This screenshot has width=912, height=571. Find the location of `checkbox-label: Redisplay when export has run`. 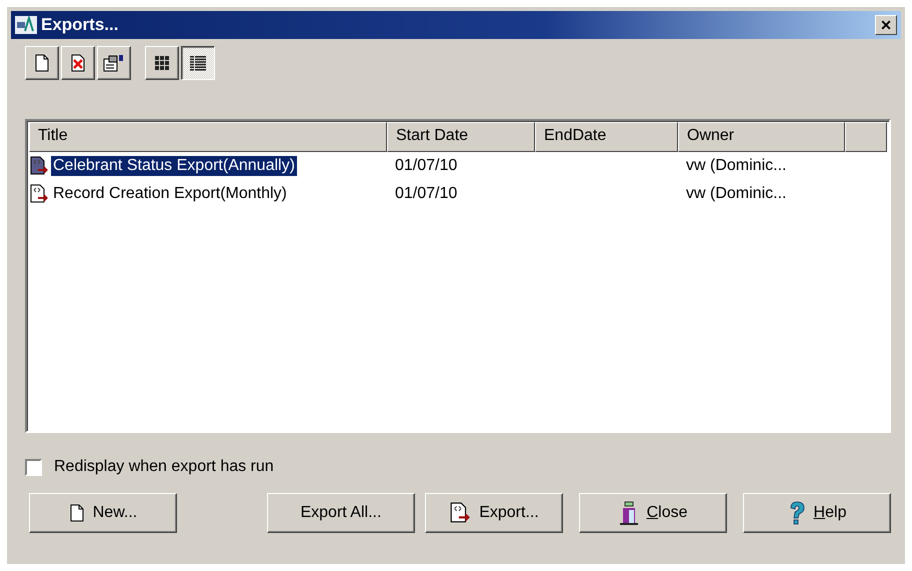

checkbox-label: Redisplay when export has run is located at coordinates (164, 467).